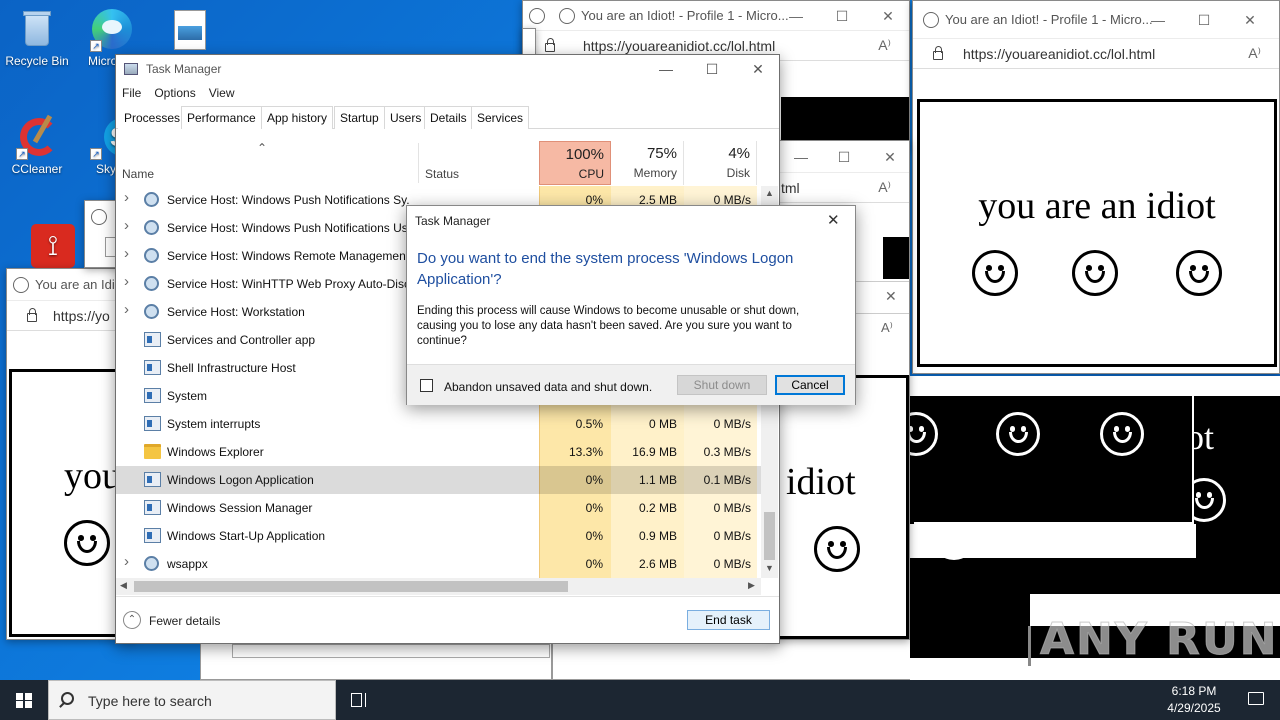 The width and height of the screenshot is (1280, 720). Describe the element at coordinates (751, 585) in the screenshot. I see `scroll-right-icon: ▶` at that location.